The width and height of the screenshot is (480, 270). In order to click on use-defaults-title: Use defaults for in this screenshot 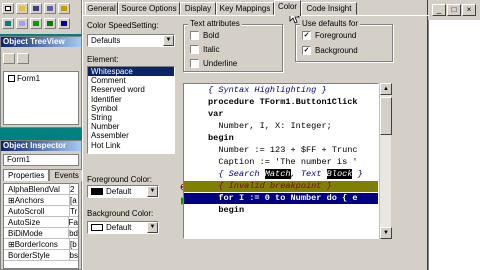, I will do `click(330, 23)`.